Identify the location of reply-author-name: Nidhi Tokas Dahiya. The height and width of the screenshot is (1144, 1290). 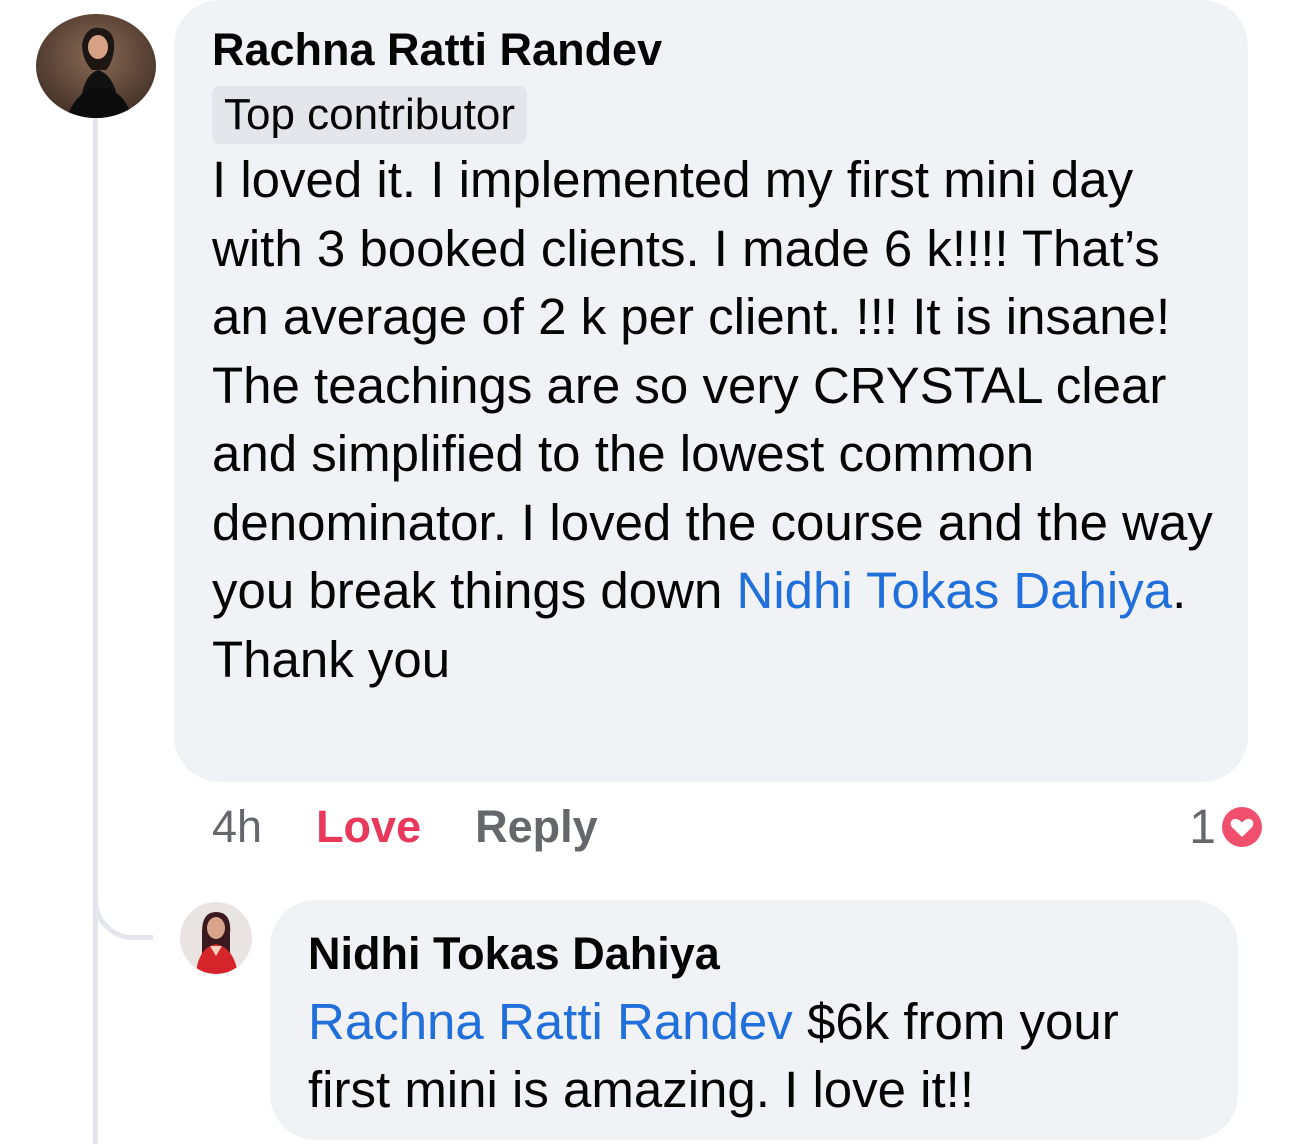
(758, 954).